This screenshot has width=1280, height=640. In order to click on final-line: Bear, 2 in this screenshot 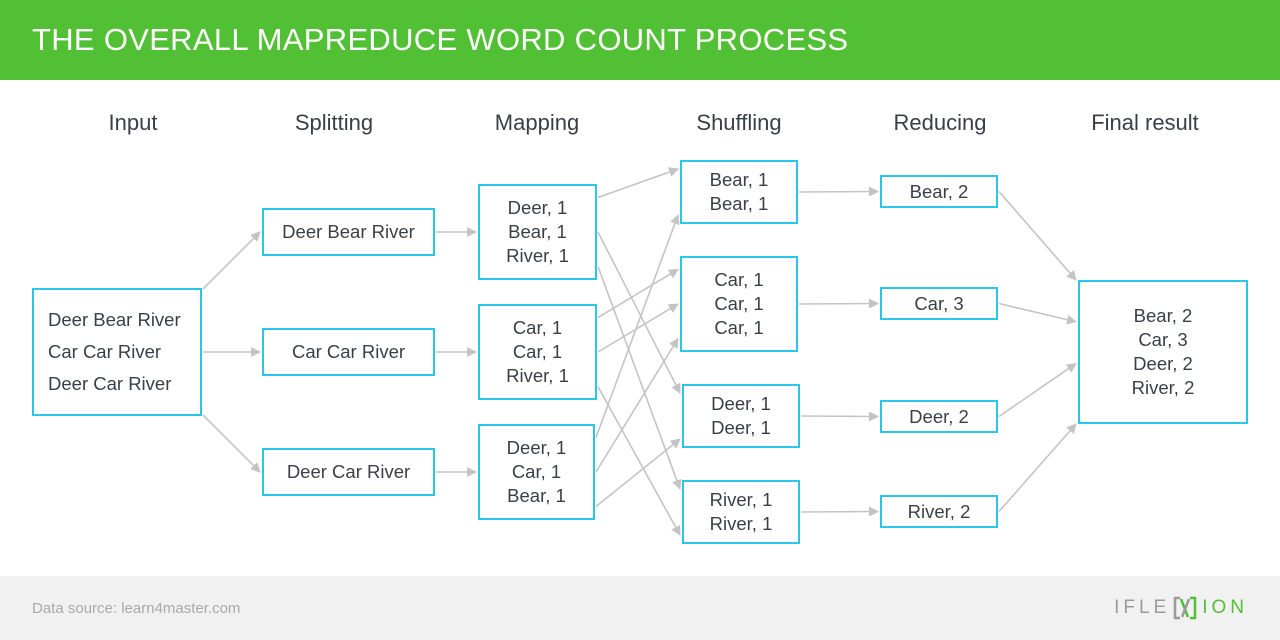, I will do `click(1163, 315)`.